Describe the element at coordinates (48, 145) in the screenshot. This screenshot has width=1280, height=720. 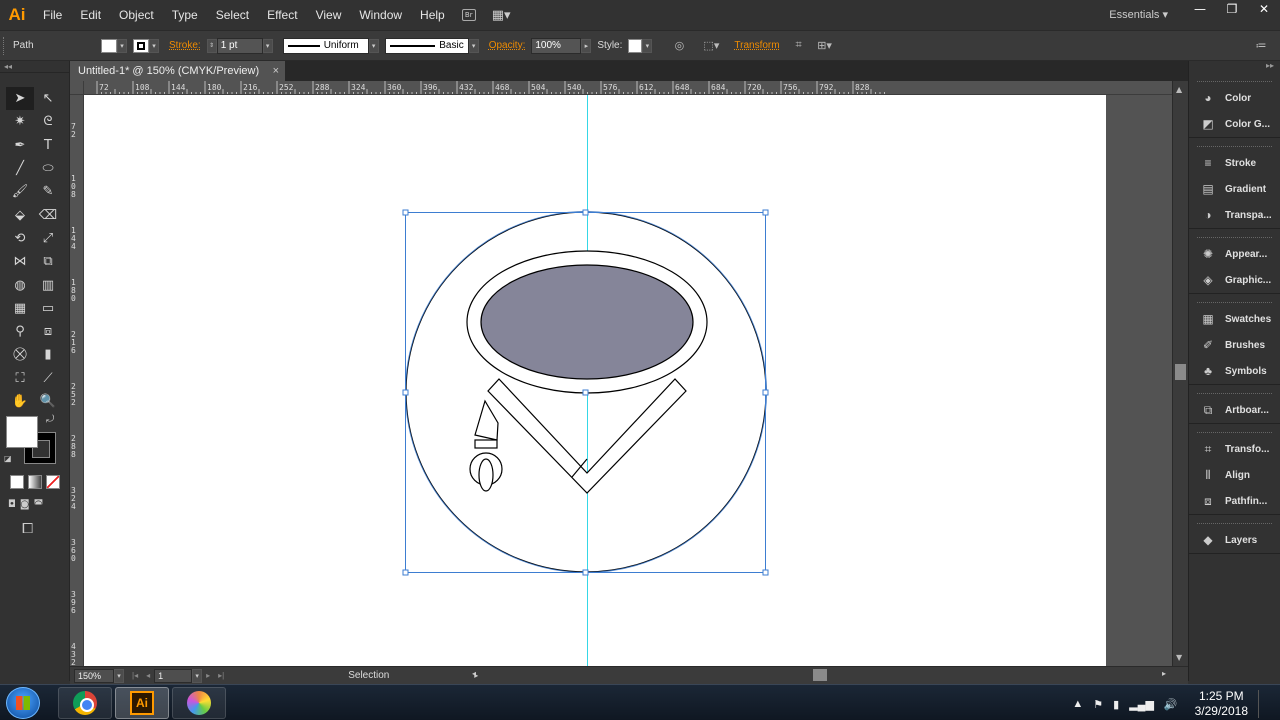
I see `type-tool-icon: T` at that location.